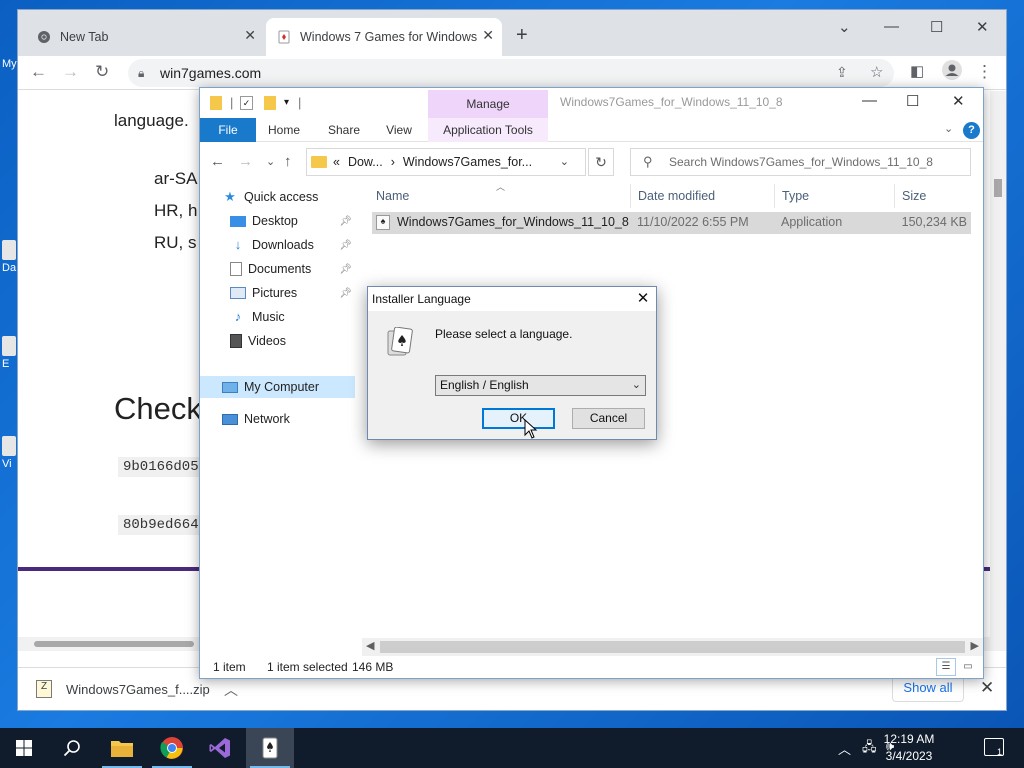 The height and width of the screenshot is (768, 1024). I want to click on menu-kebab-icon: ⋮, so click(984, 72).